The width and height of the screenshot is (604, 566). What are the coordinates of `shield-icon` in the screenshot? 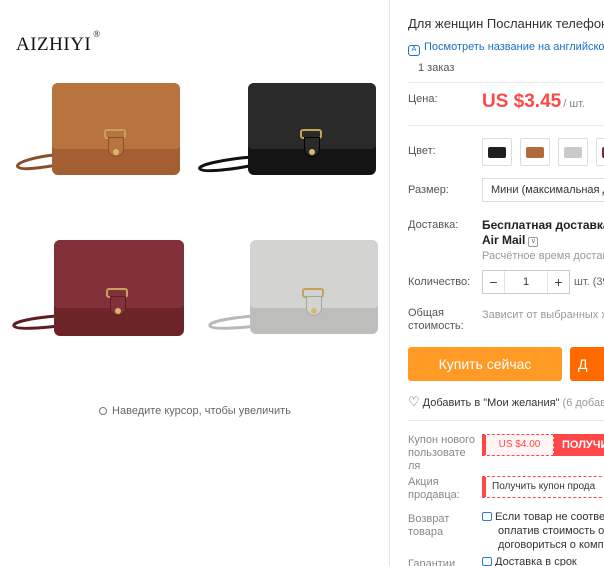 It's located at (487, 561).